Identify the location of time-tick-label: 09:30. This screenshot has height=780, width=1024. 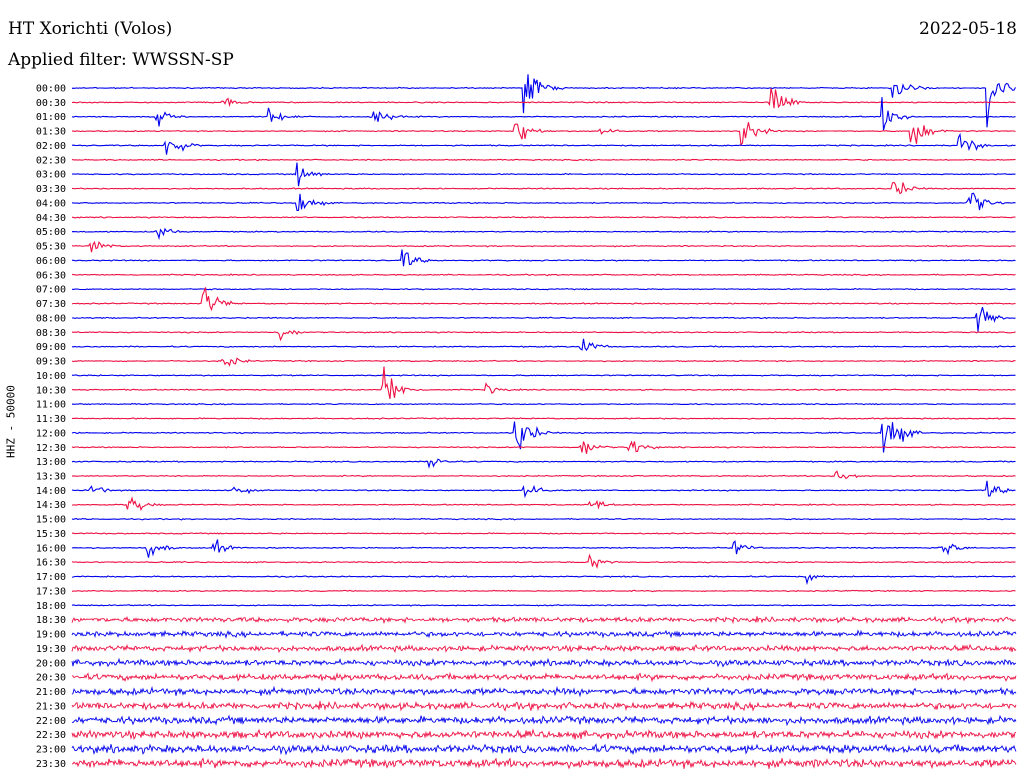
(51, 362).